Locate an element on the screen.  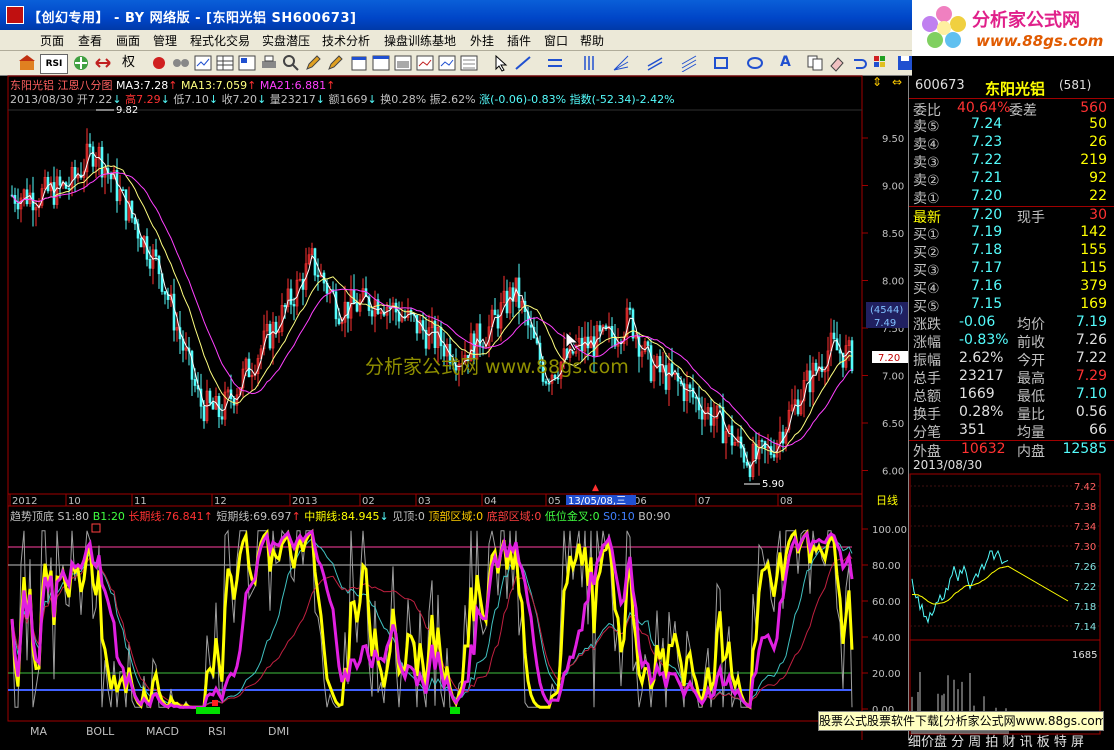
sell-volume: 92 is located at coordinates (1098, 178).